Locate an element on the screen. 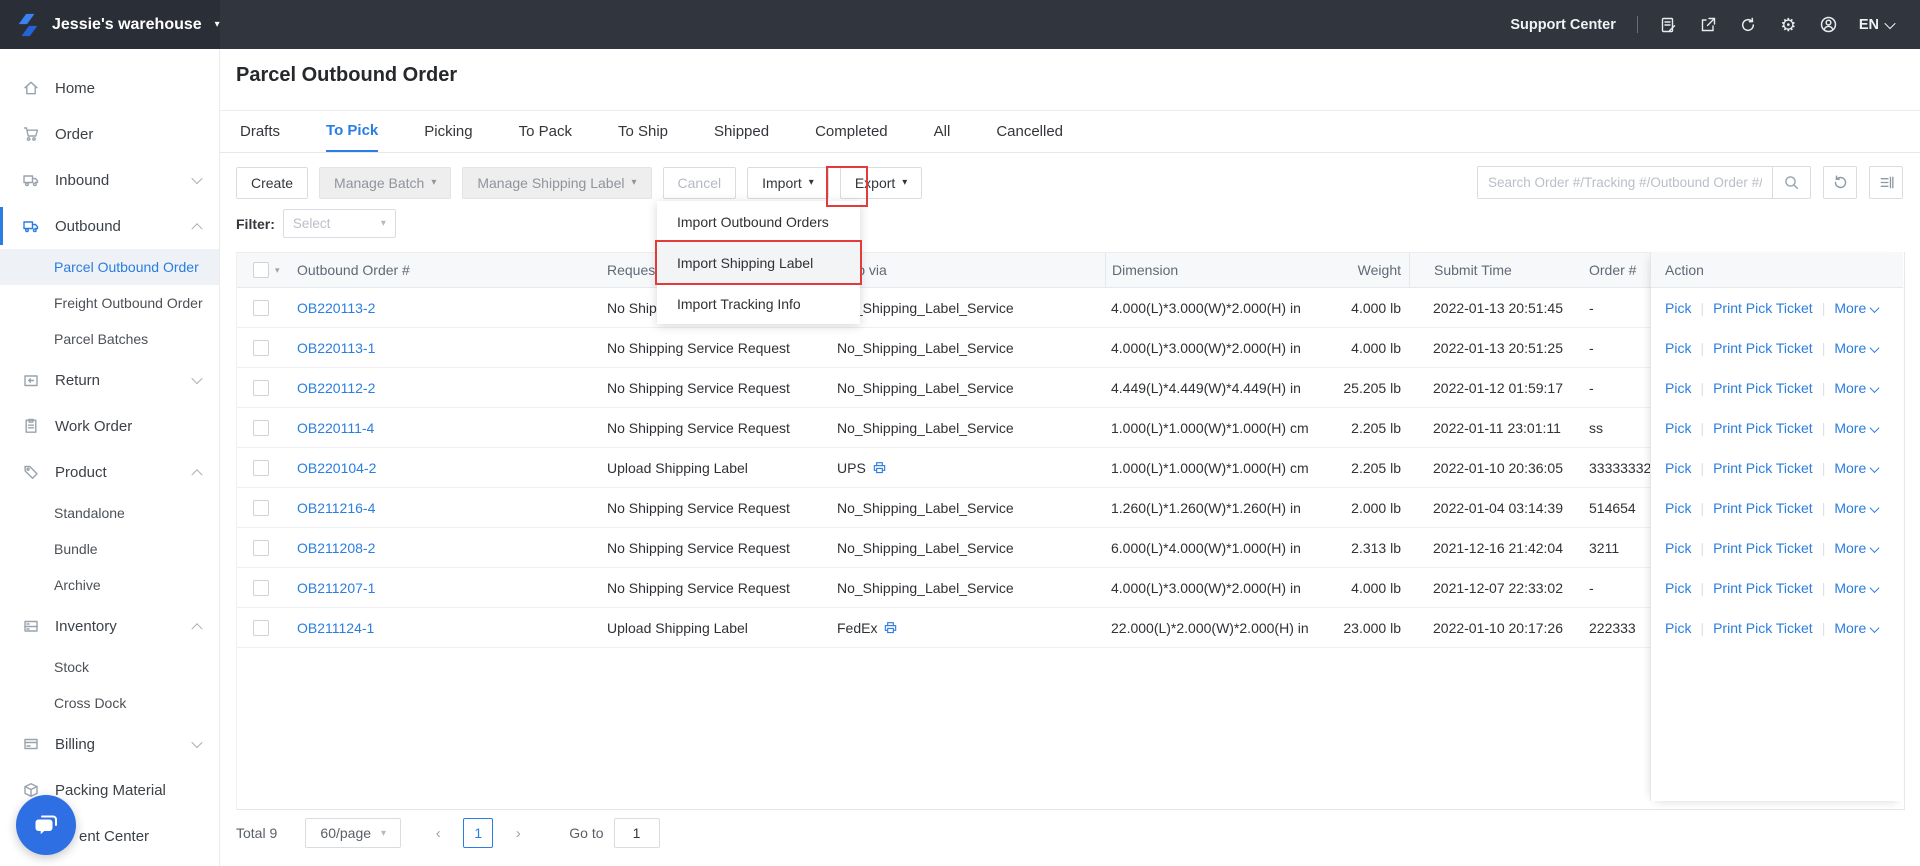  goto-page-input is located at coordinates (636, 833).